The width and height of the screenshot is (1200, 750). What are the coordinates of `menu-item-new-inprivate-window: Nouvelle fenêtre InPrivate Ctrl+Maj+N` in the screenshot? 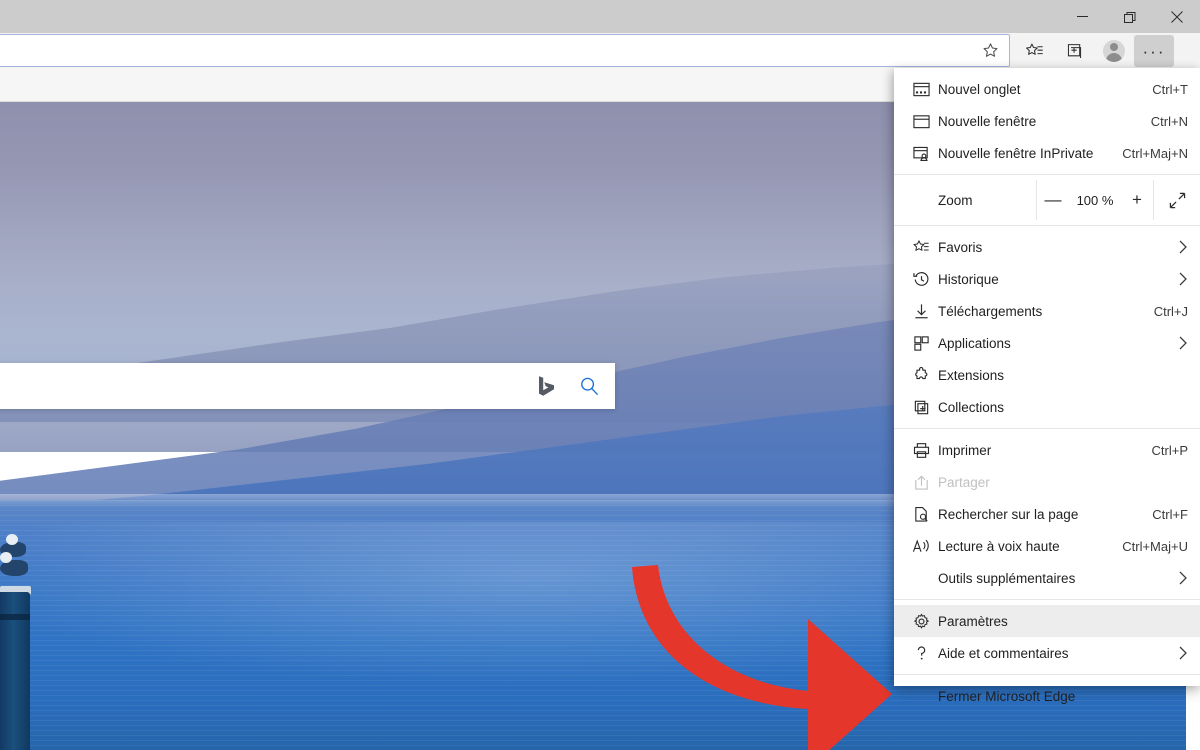 It's located at (1047, 153).